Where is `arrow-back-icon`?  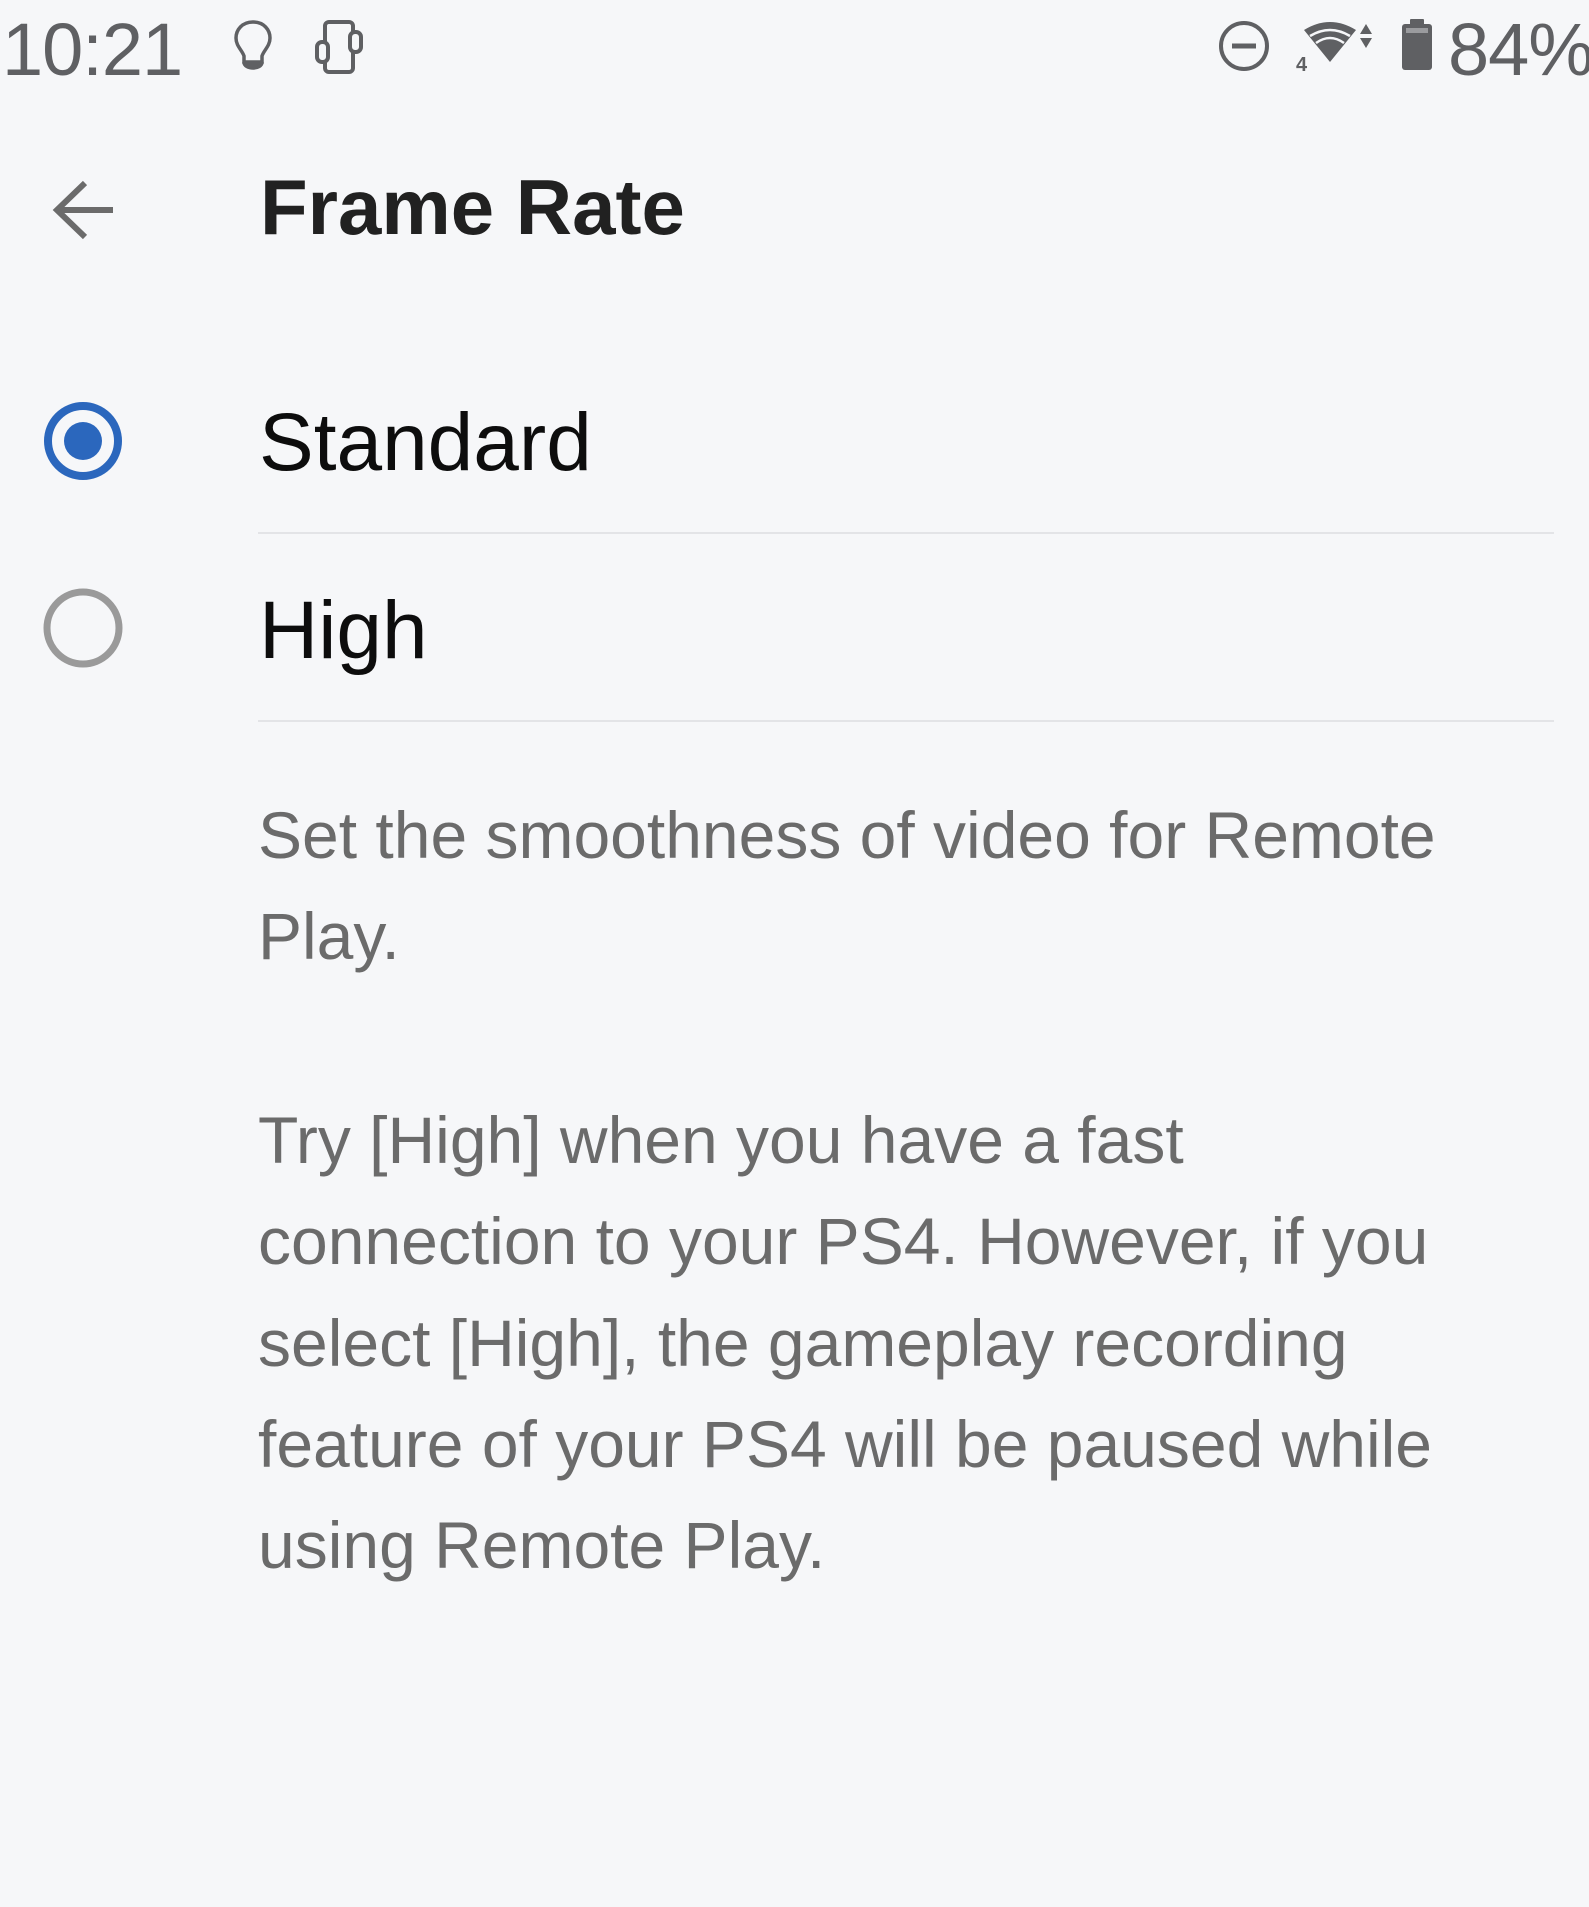
arrow-back-icon is located at coordinates (82, 210).